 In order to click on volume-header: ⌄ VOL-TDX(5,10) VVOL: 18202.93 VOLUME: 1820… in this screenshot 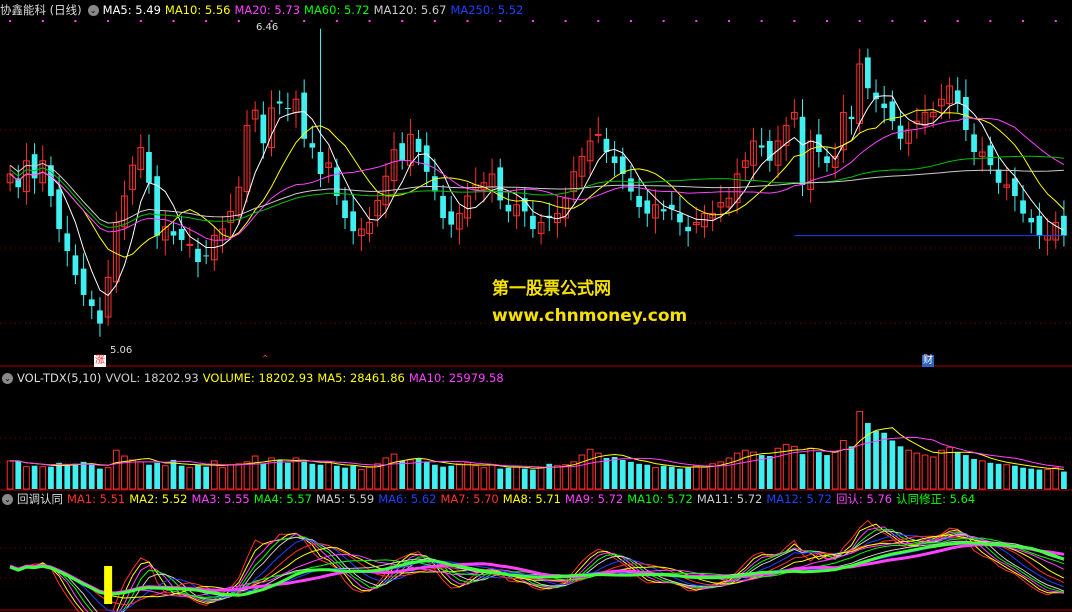, I will do `click(256, 378)`.